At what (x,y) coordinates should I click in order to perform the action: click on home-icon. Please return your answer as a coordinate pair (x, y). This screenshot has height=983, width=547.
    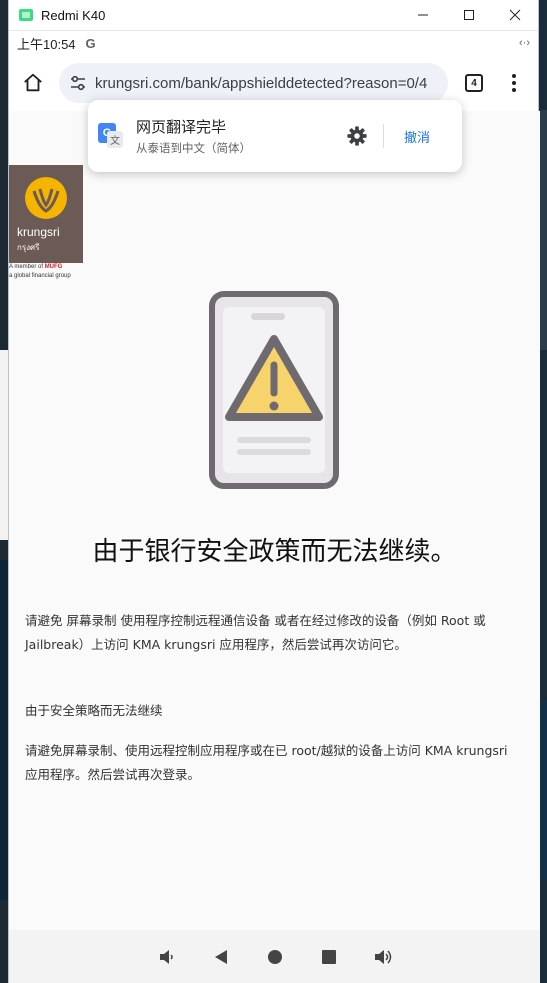
    Looking at the image, I should click on (33, 82).